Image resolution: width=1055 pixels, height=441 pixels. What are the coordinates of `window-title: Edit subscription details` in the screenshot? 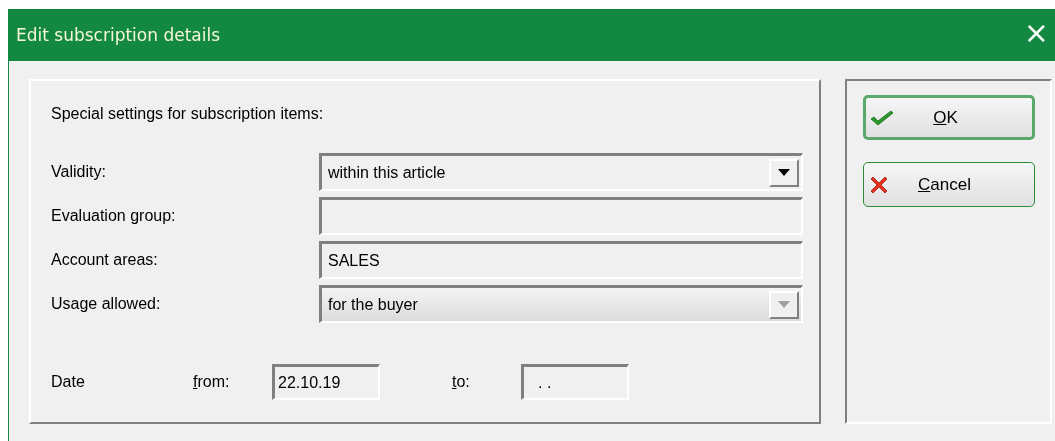 It's located at (118, 35).